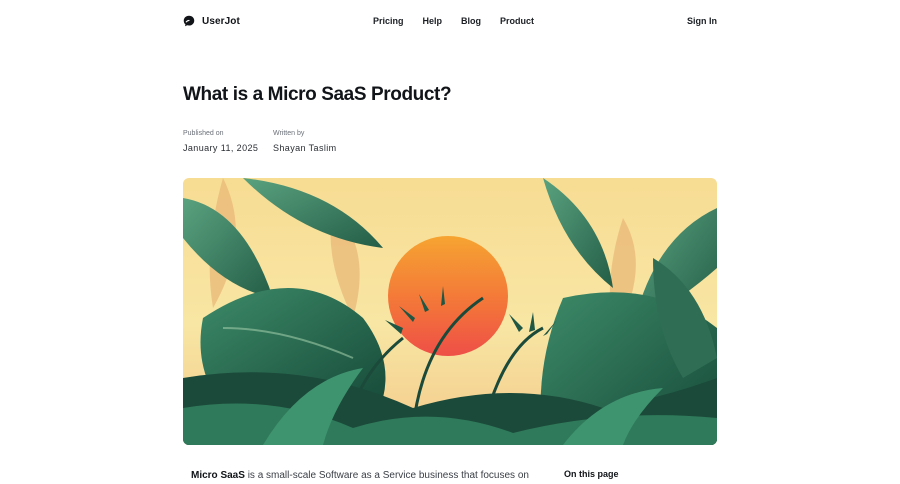 The width and height of the screenshot is (900, 484). What do you see at coordinates (305, 148) in the screenshot?
I see `author-name: Shayan Taslim` at bounding box center [305, 148].